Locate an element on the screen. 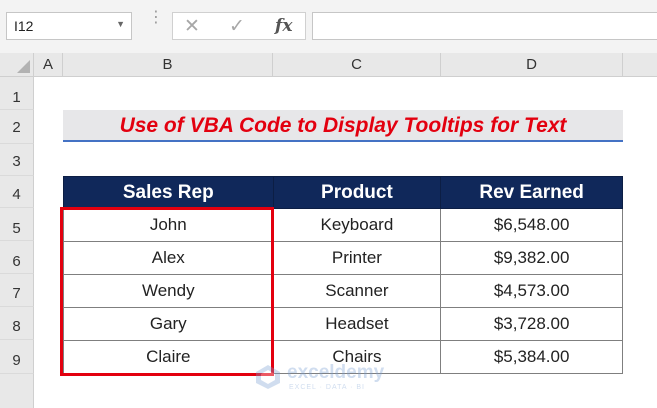  cell-sales-rep: Wendy is located at coordinates (168, 291).